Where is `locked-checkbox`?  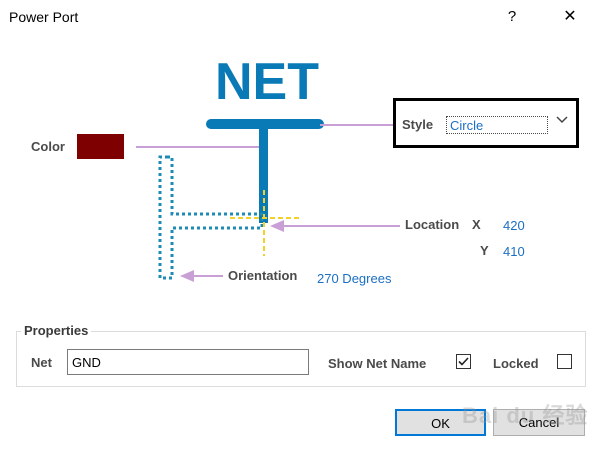 locked-checkbox is located at coordinates (564, 361).